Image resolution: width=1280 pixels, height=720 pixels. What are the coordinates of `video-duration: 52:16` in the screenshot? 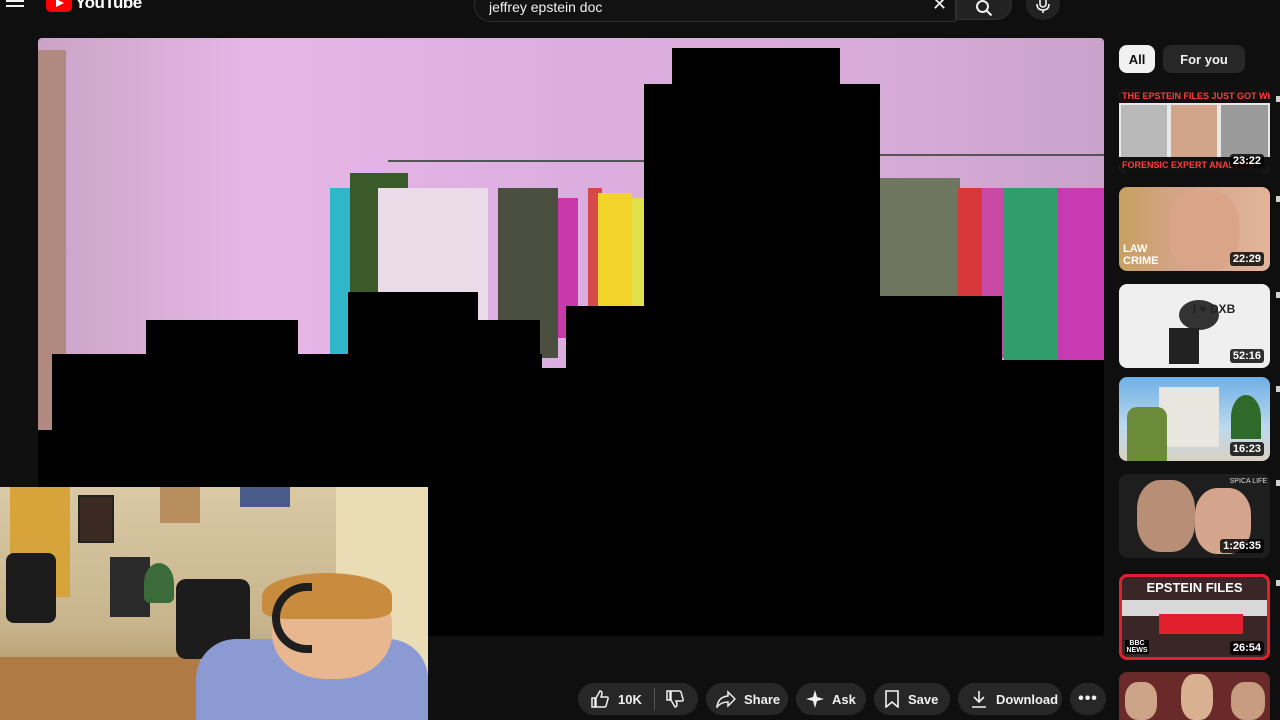 It's located at (1246, 356).